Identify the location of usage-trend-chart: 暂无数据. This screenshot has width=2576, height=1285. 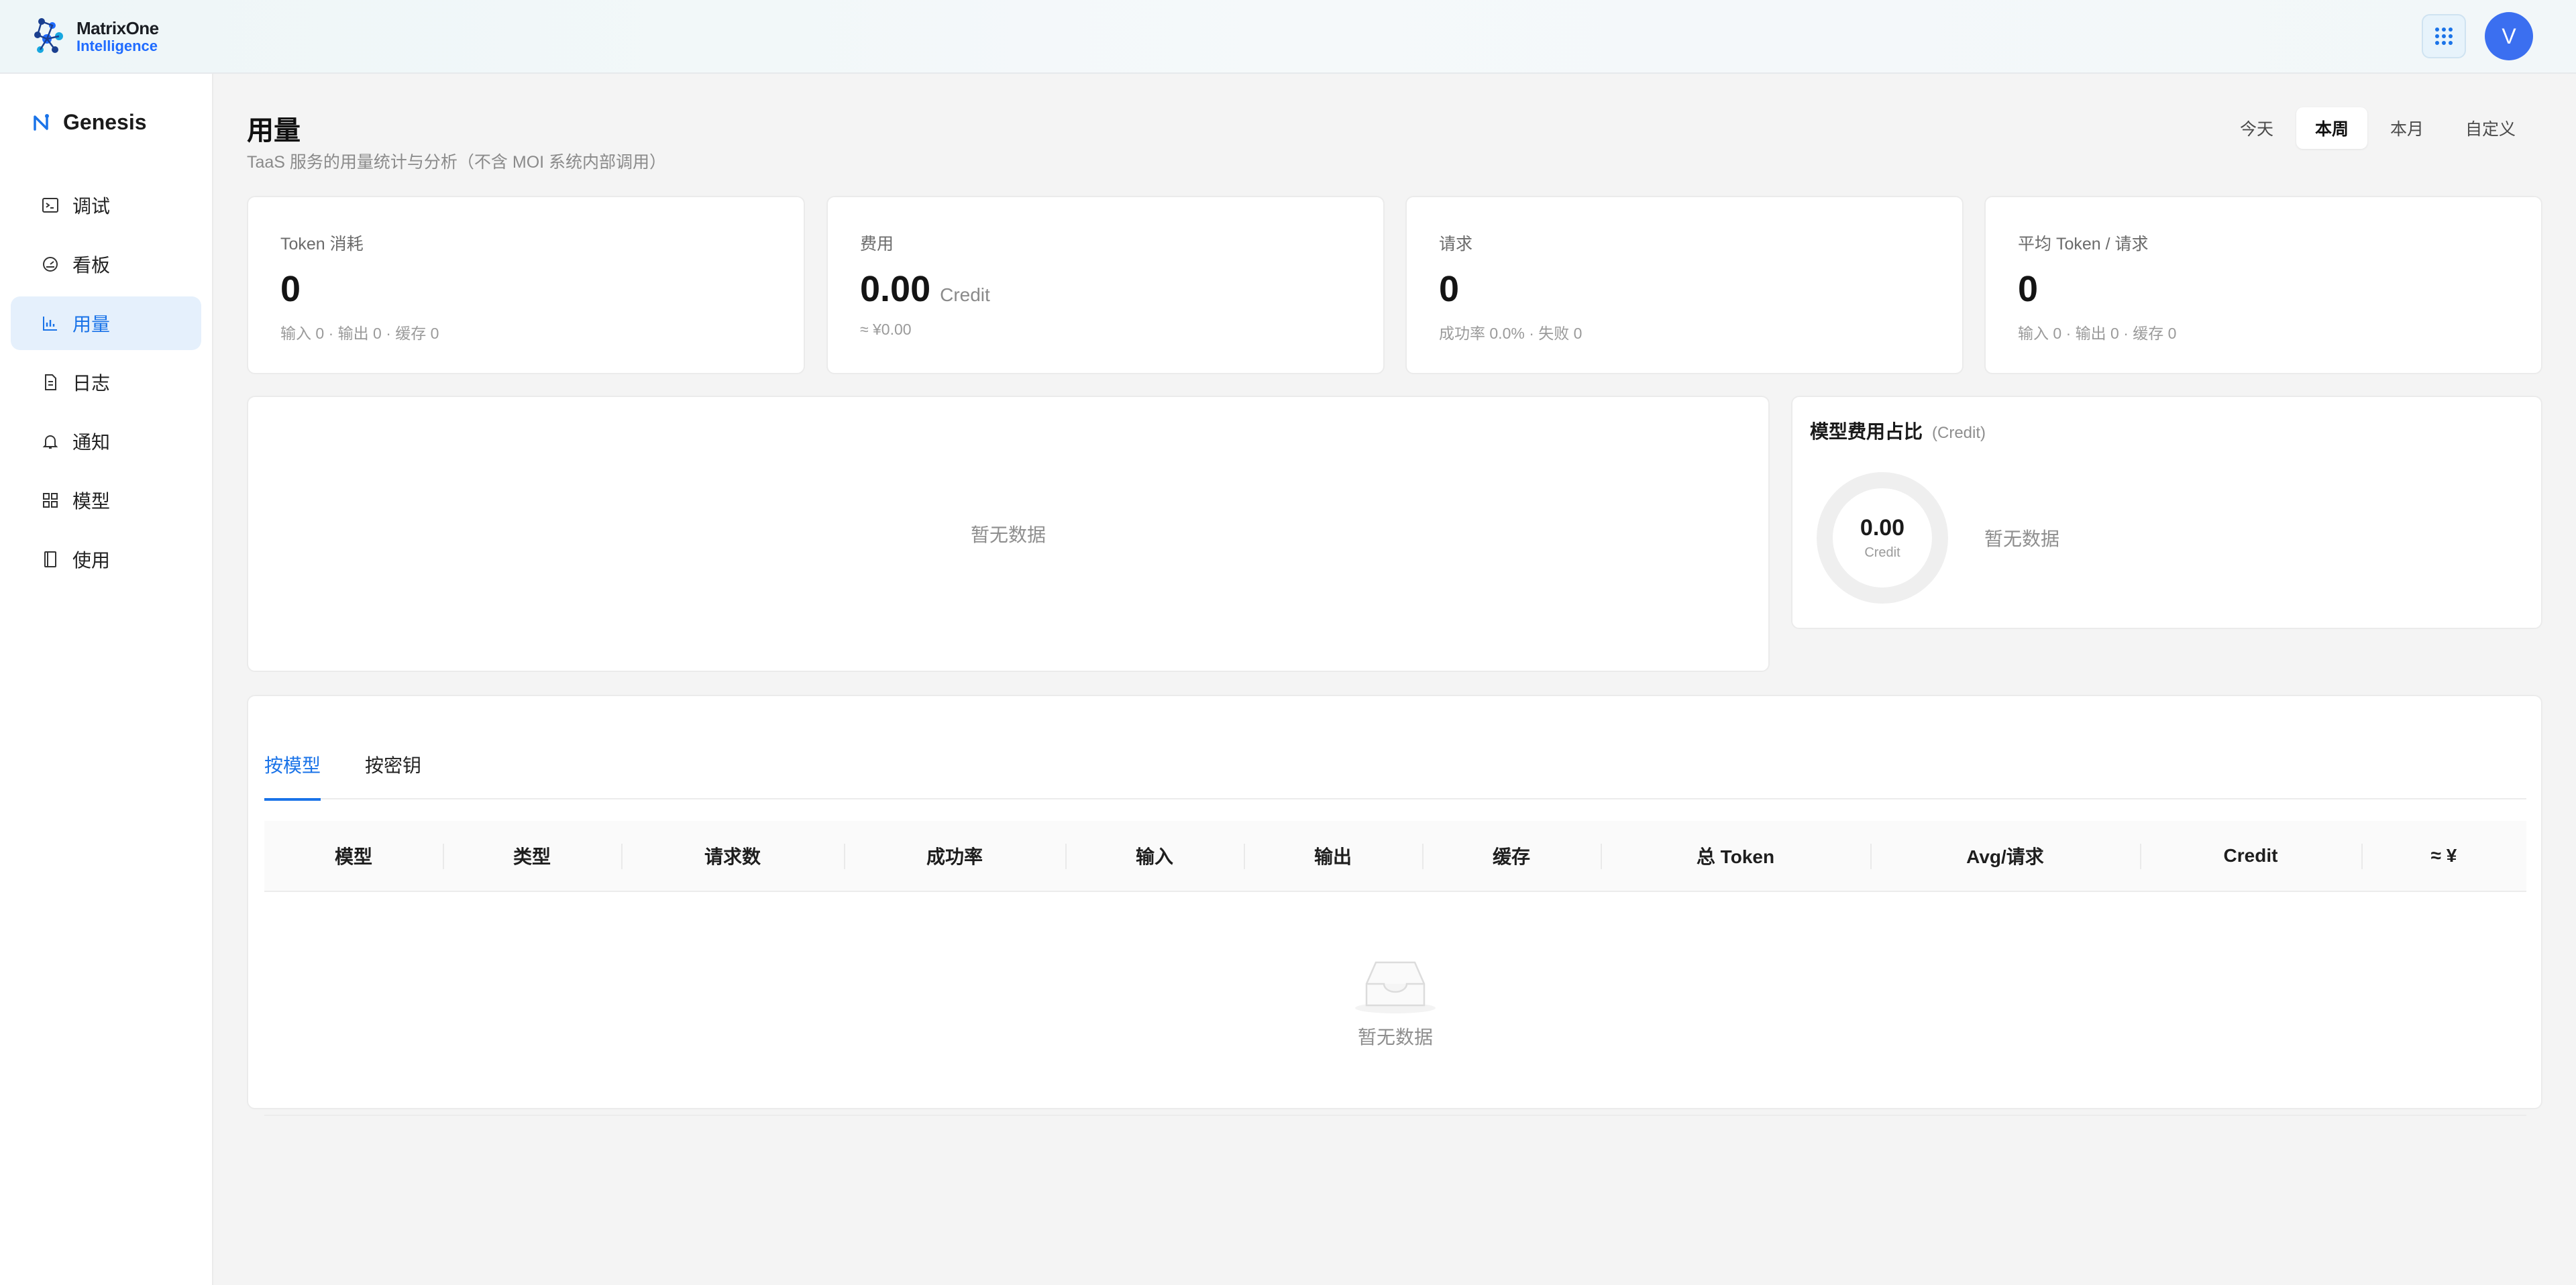
(1008, 534).